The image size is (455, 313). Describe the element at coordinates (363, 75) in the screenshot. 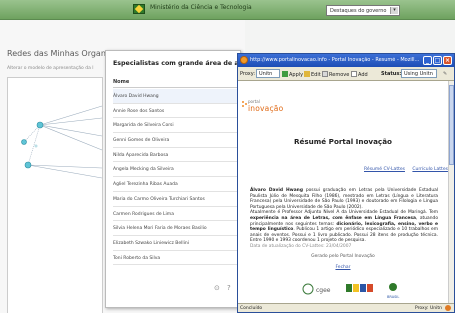

I see `add-label: Add` at that location.